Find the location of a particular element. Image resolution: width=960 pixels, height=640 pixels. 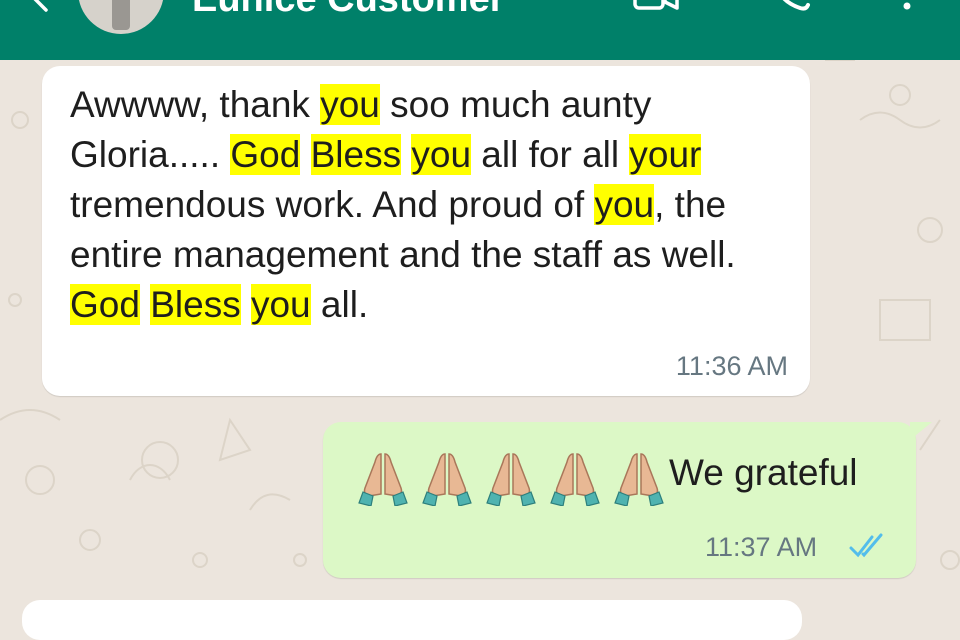

avatar is located at coordinates (121, 17).